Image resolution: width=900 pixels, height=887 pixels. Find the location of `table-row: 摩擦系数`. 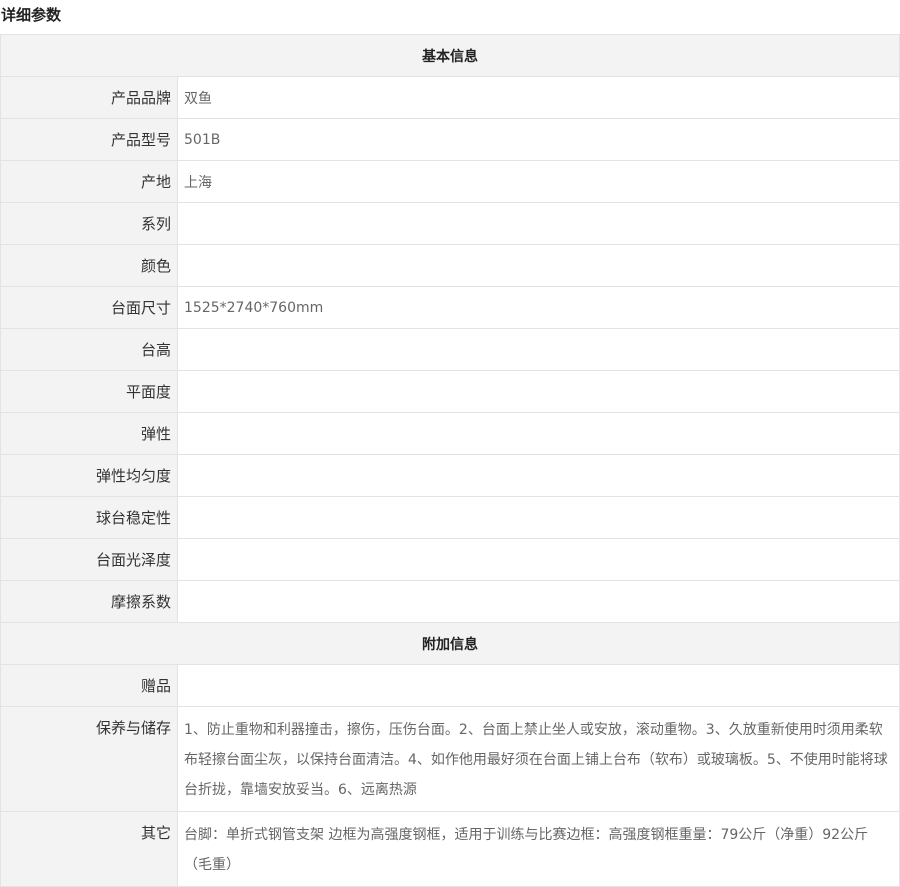

table-row: 摩擦系数 is located at coordinates (450, 601).